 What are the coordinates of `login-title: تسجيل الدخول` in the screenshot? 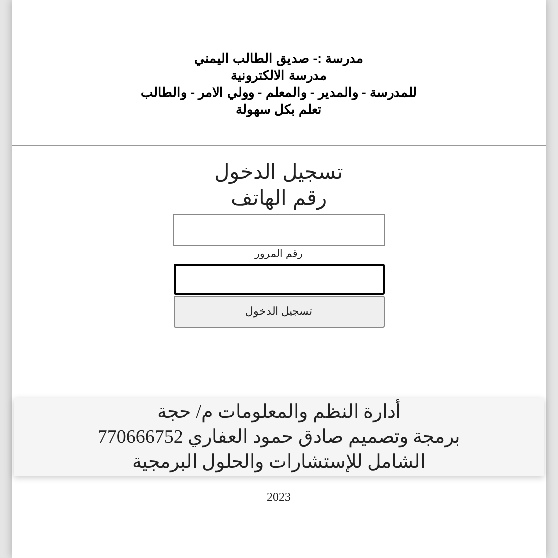 It's located at (279, 173).